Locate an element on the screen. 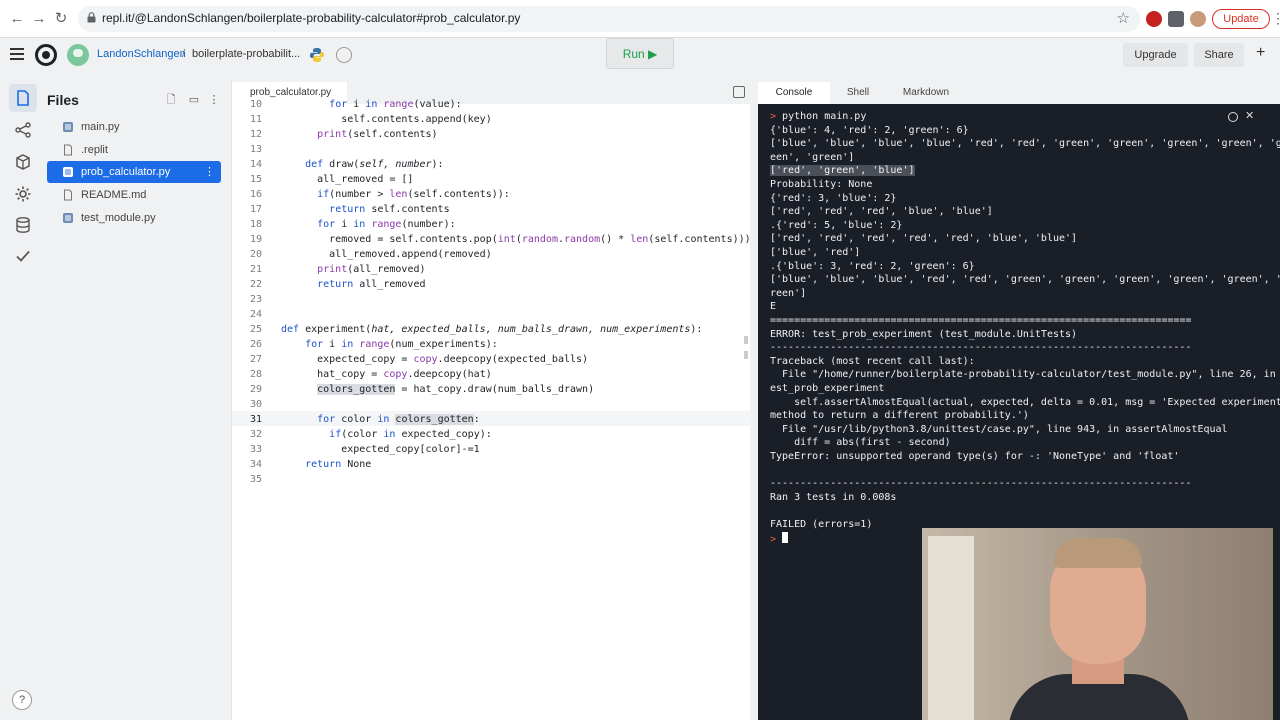  code-text: all_removed.append(removed) is located at coordinates (386, 254).